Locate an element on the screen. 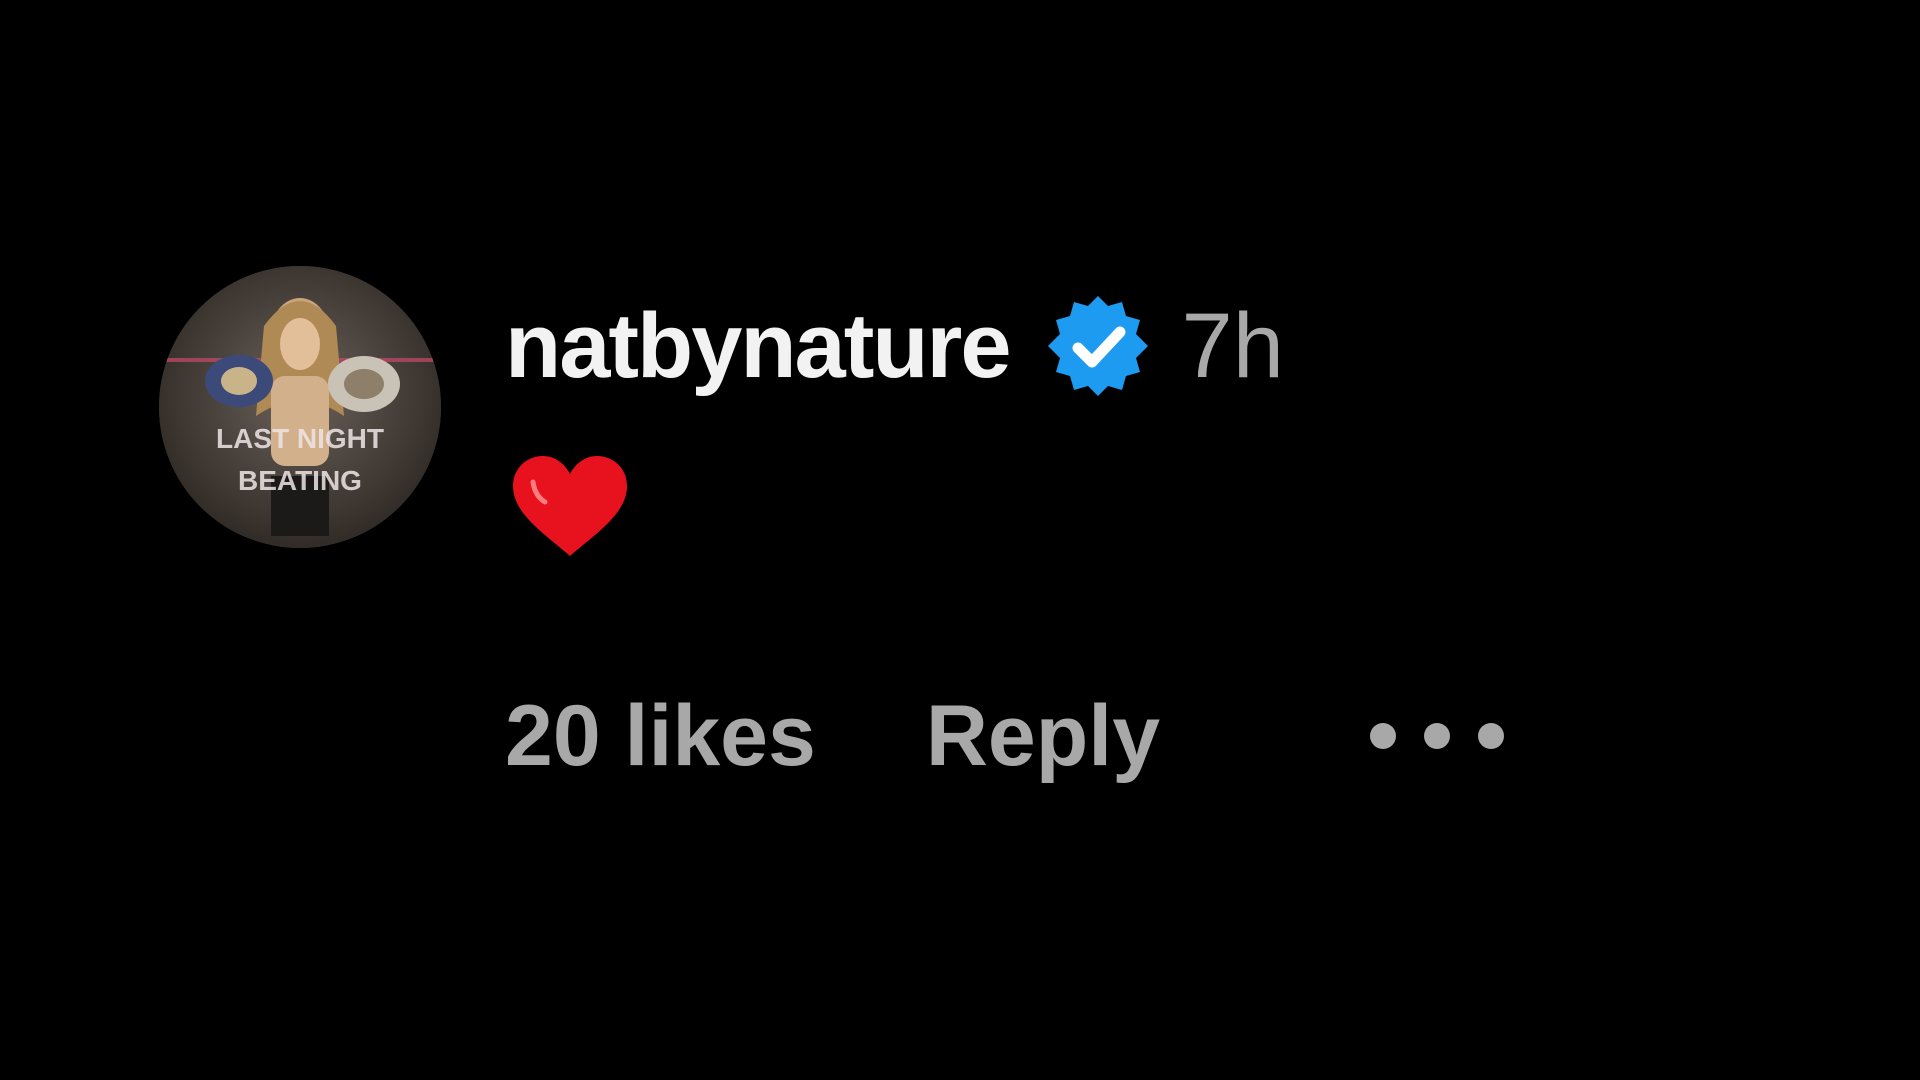 This screenshot has width=1920, height=1080. red-heart-emoji-icon is located at coordinates (570, 506).